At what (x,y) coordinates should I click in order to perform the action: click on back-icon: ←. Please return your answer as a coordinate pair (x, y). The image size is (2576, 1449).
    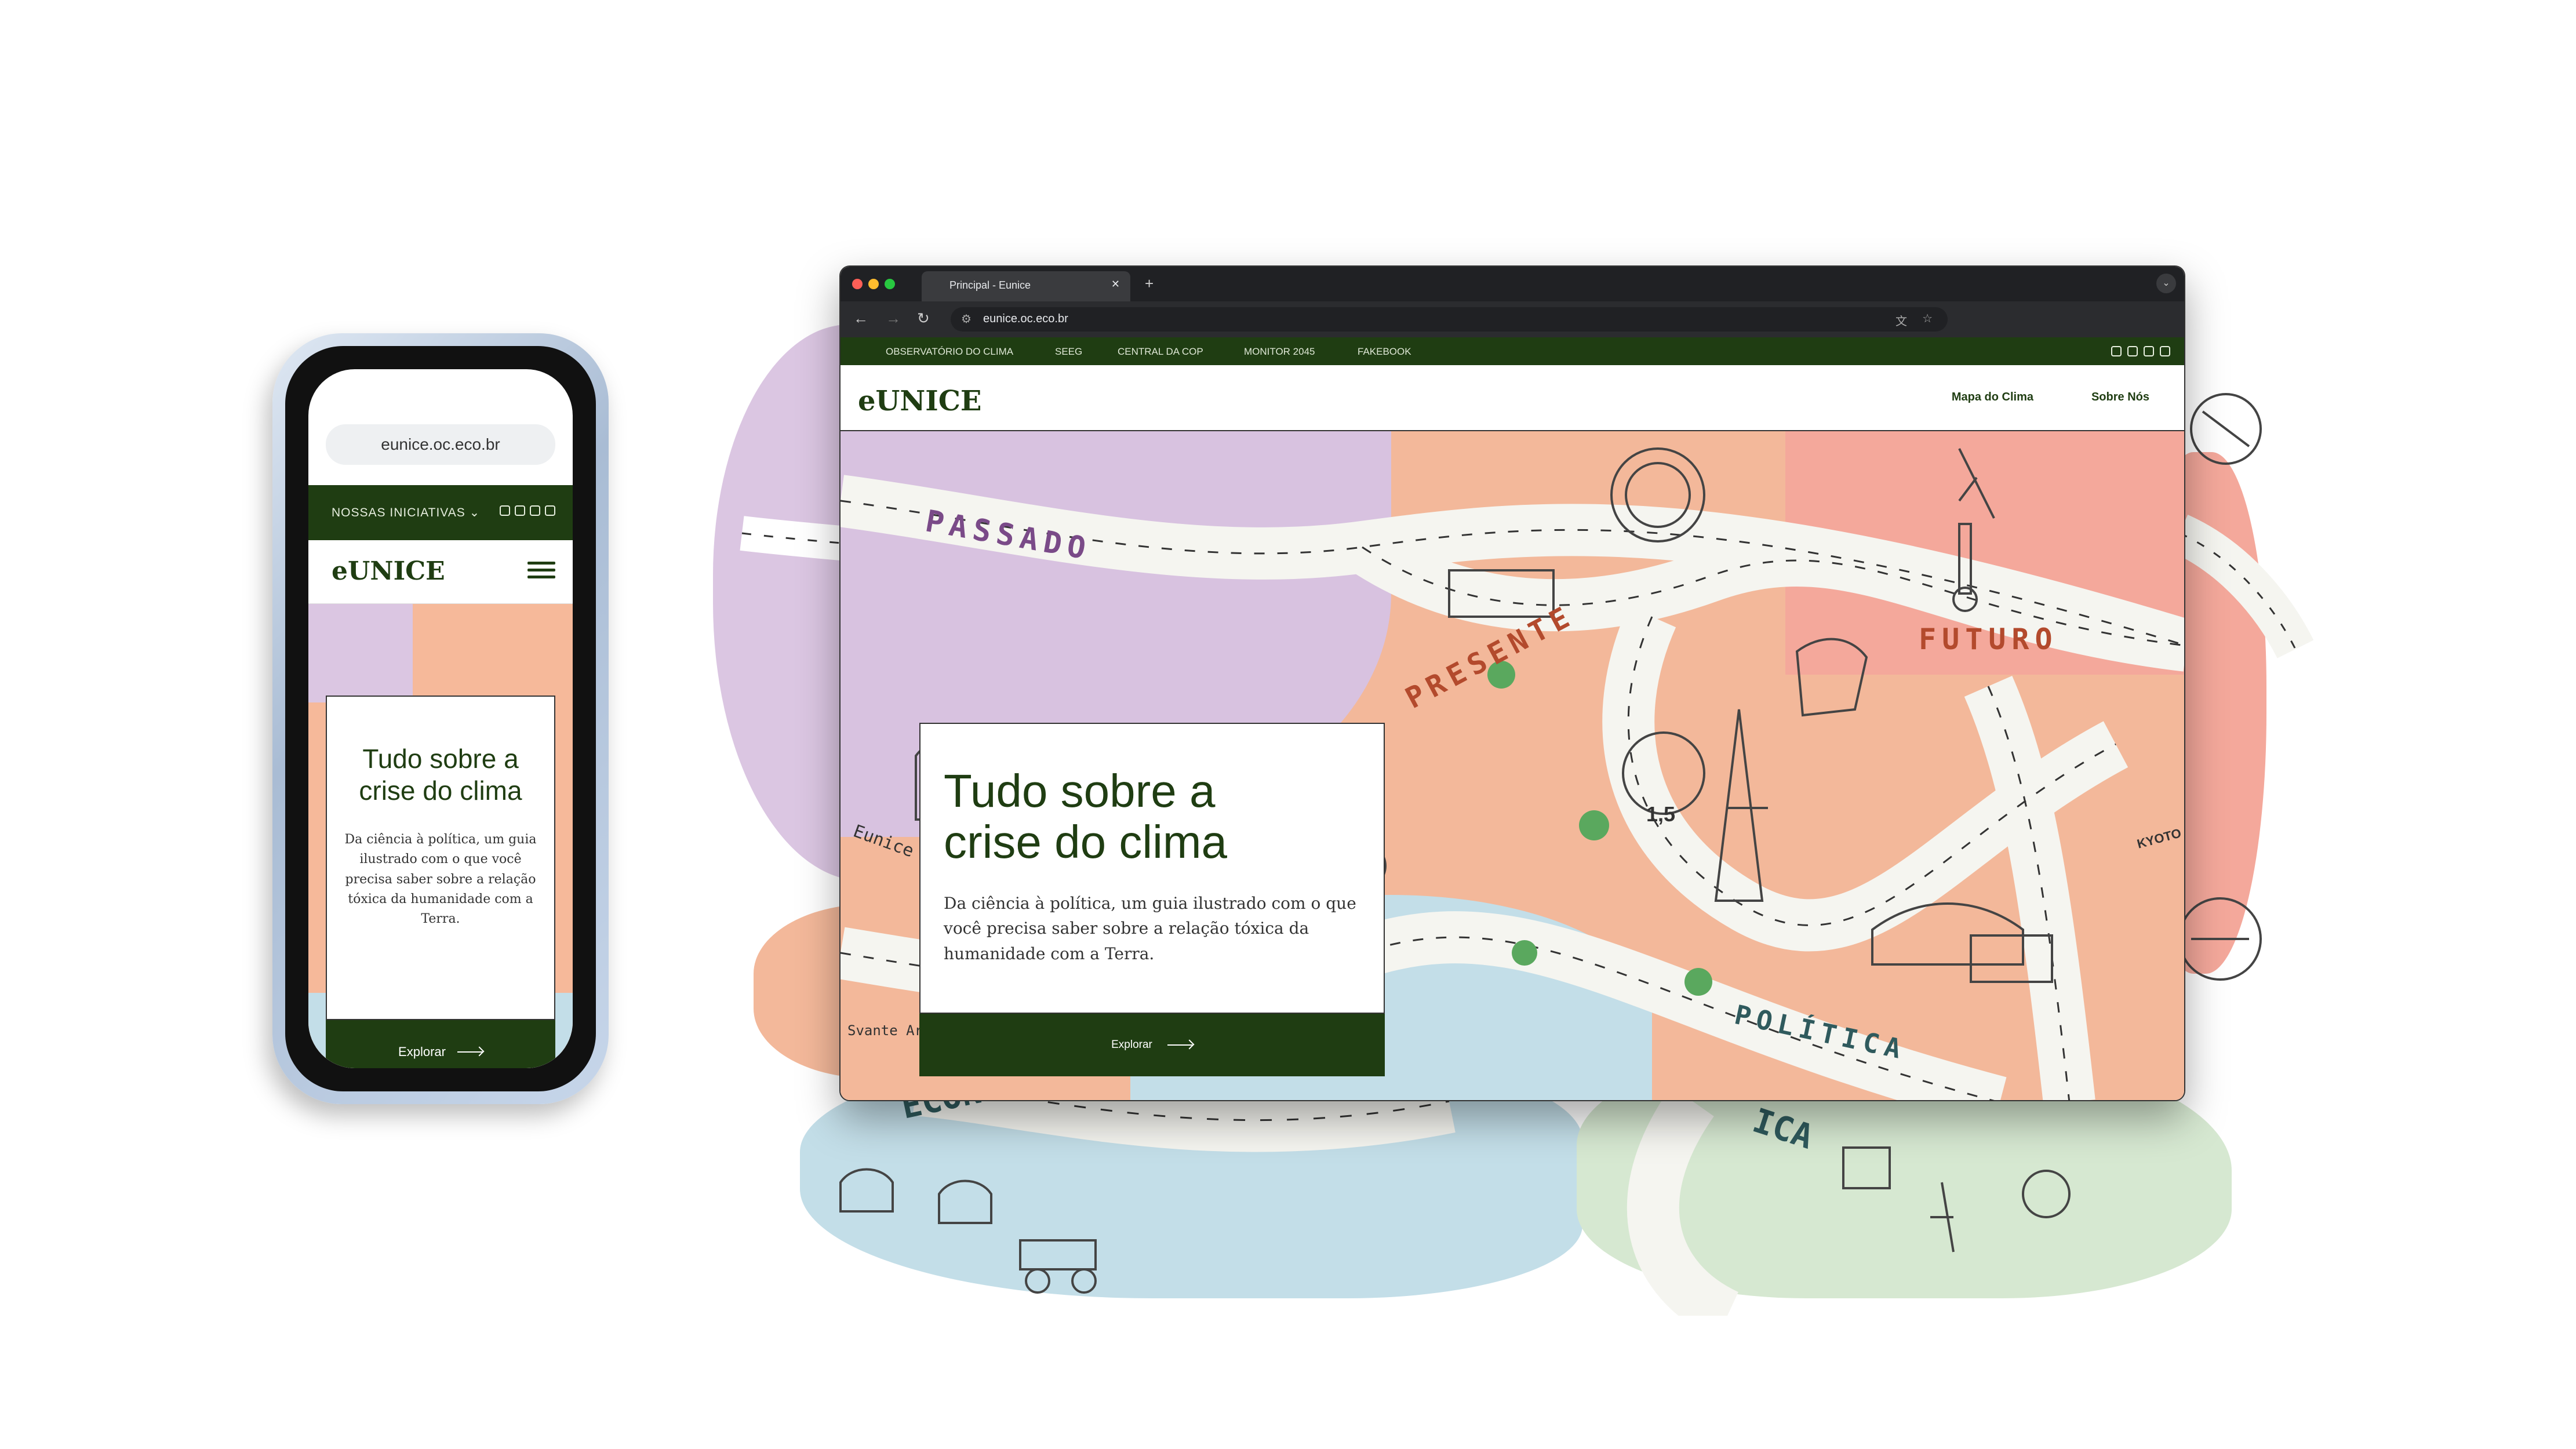
    Looking at the image, I should click on (860, 319).